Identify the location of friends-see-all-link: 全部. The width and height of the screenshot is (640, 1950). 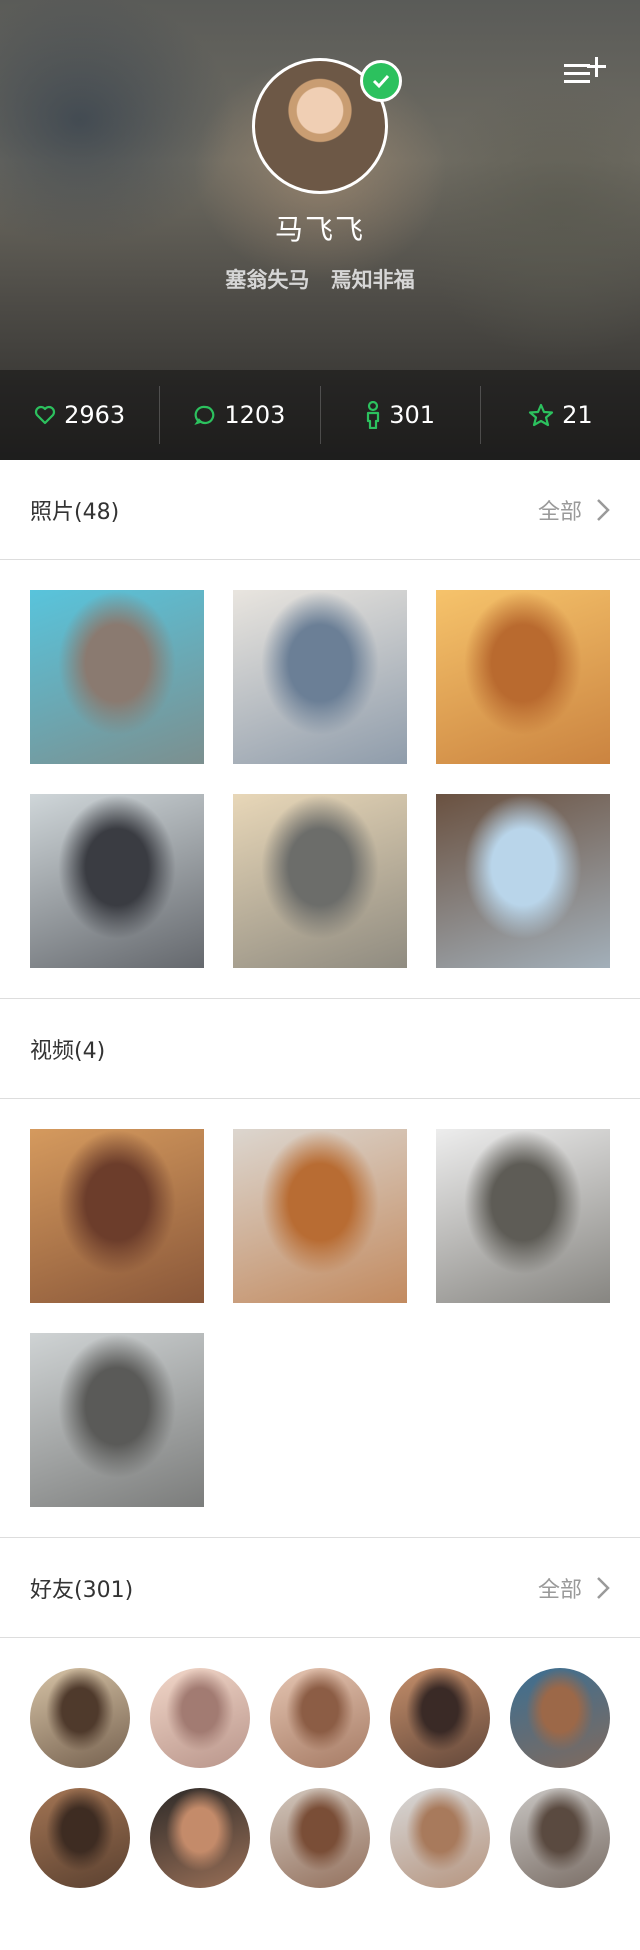
(574, 1588).